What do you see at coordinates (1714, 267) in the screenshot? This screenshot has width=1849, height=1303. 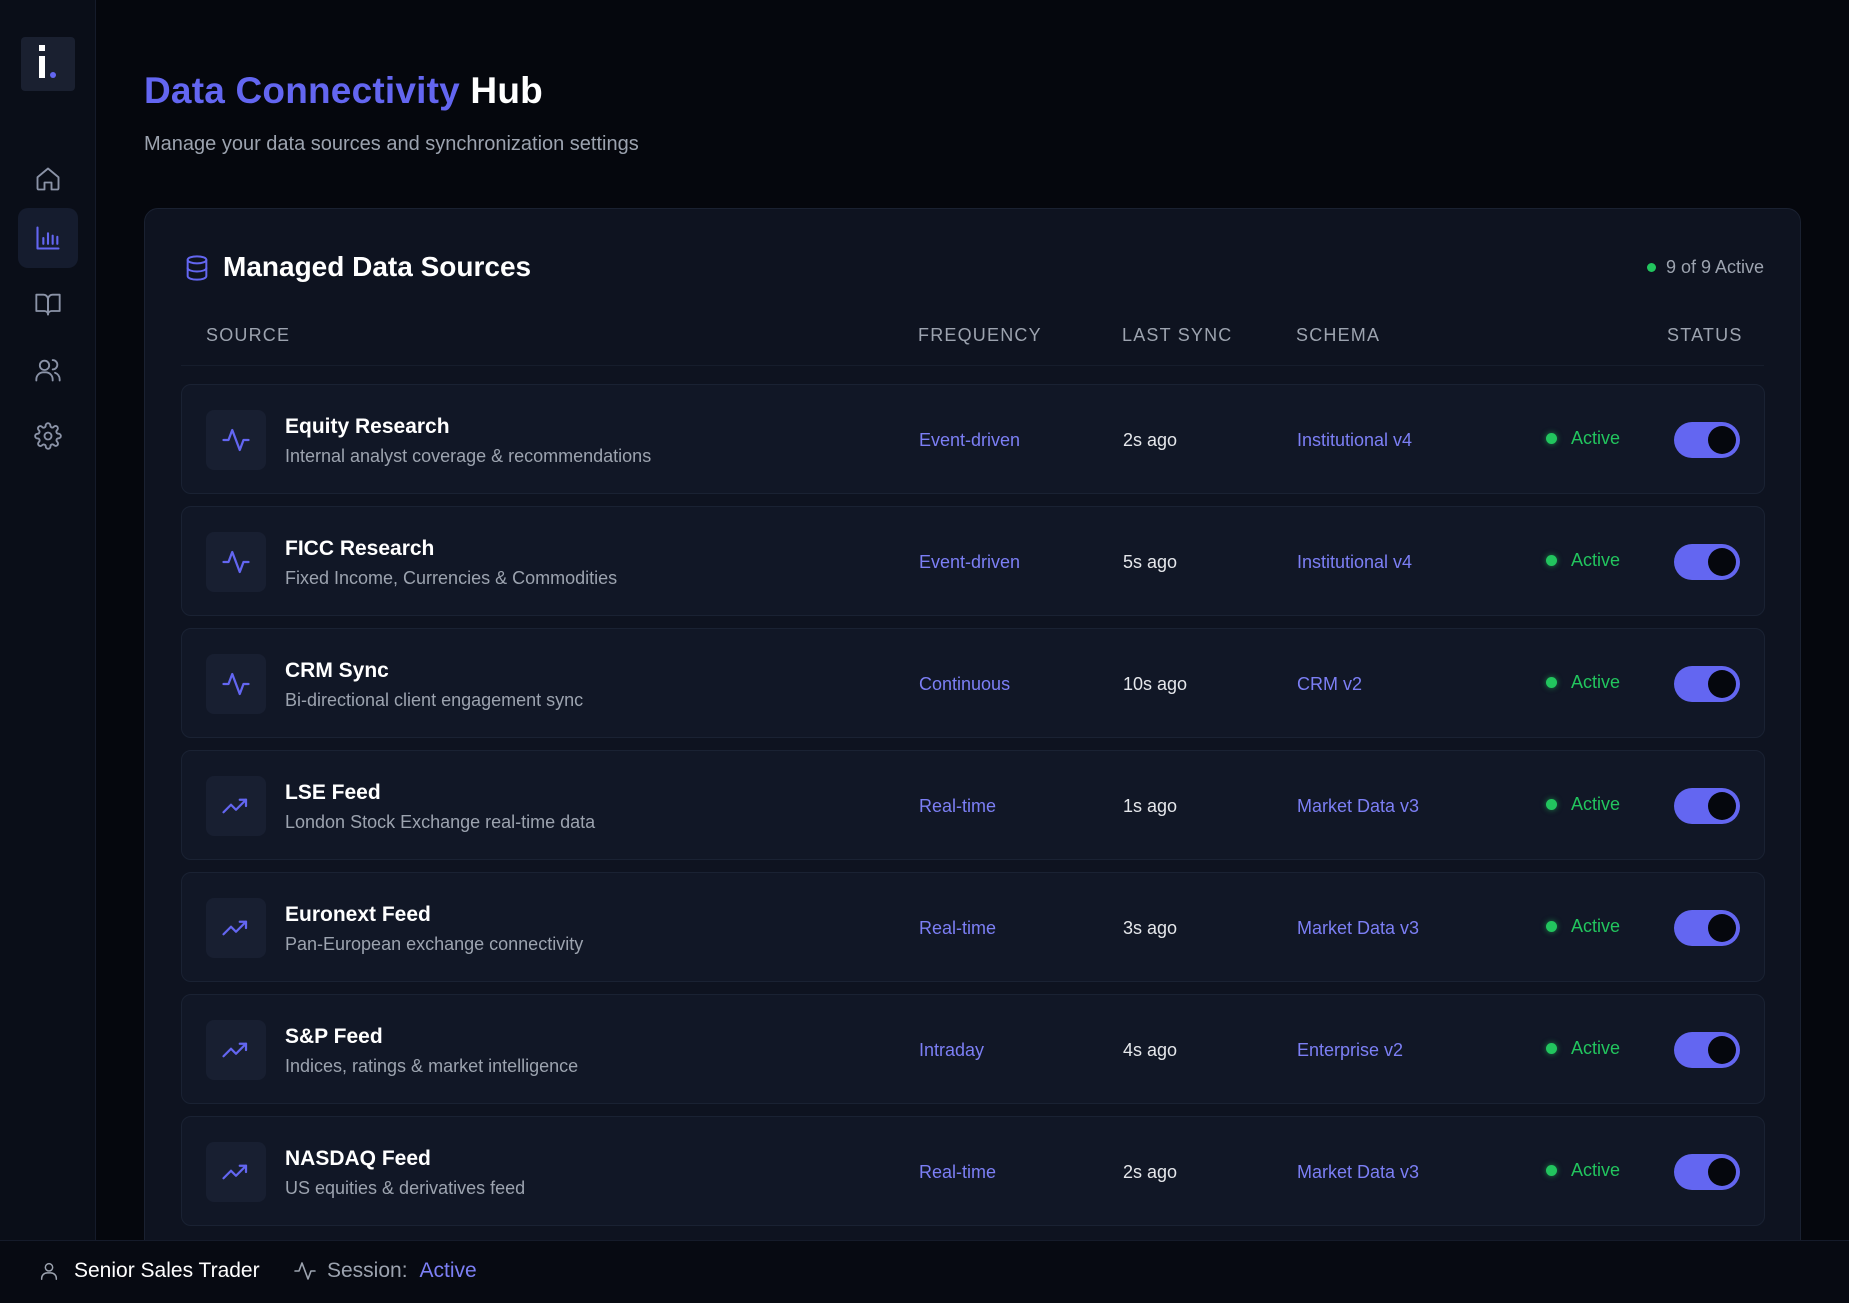 I see `active-count-text: 9 of 9 Active` at bounding box center [1714, 267].